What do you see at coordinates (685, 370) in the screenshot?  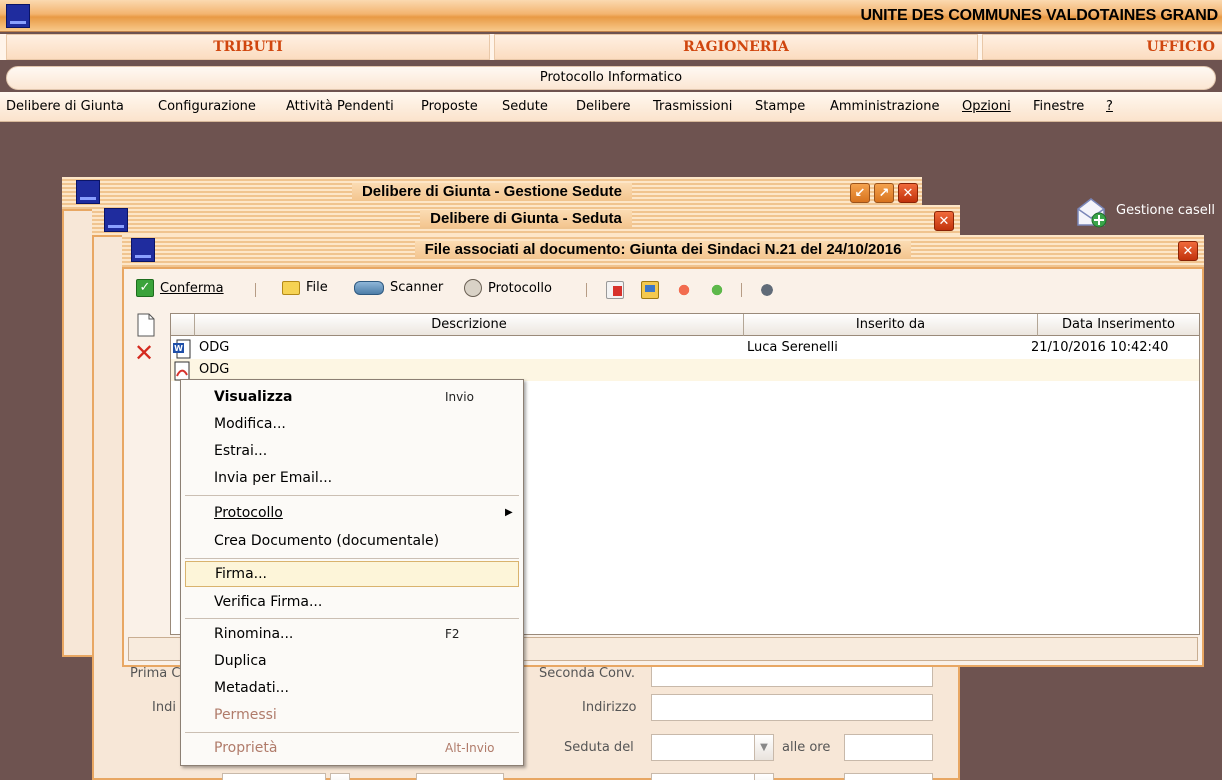 I see `table-row-selected: ODG` at bounding box center [685, 370].